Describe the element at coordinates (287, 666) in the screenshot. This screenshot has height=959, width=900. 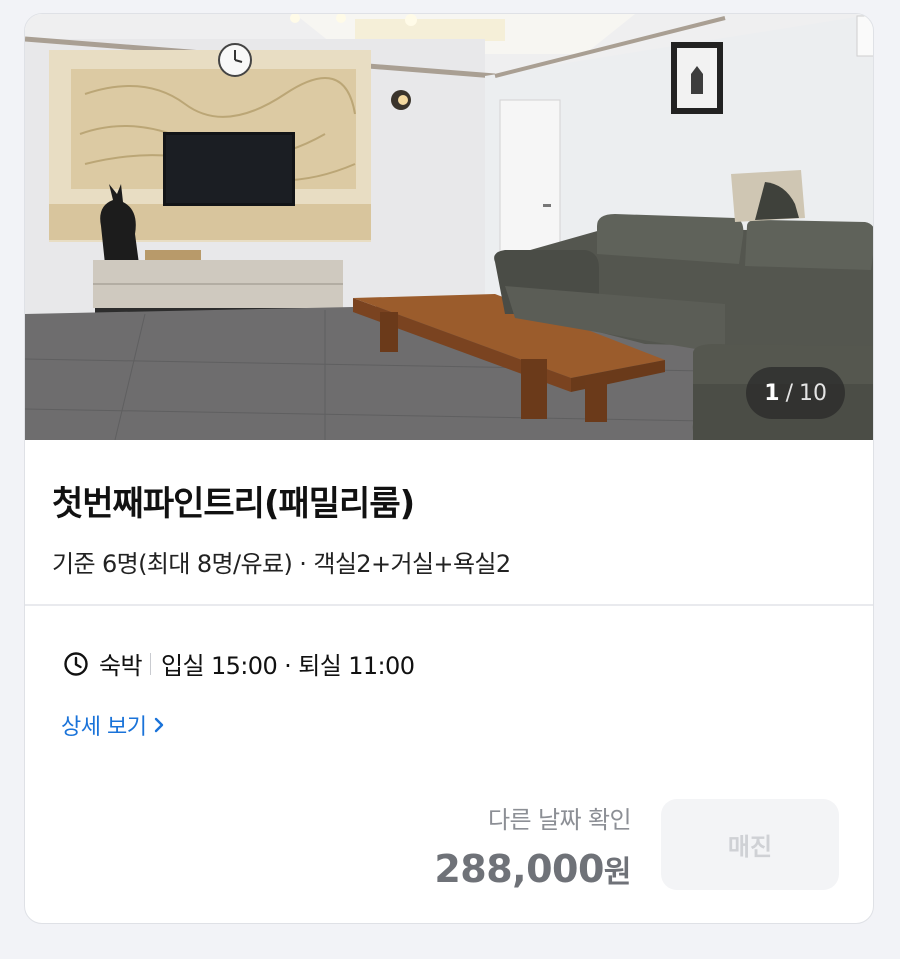
I see `check-in-out-times: 입실 15:00 · 퇴실 11:00` at that location.